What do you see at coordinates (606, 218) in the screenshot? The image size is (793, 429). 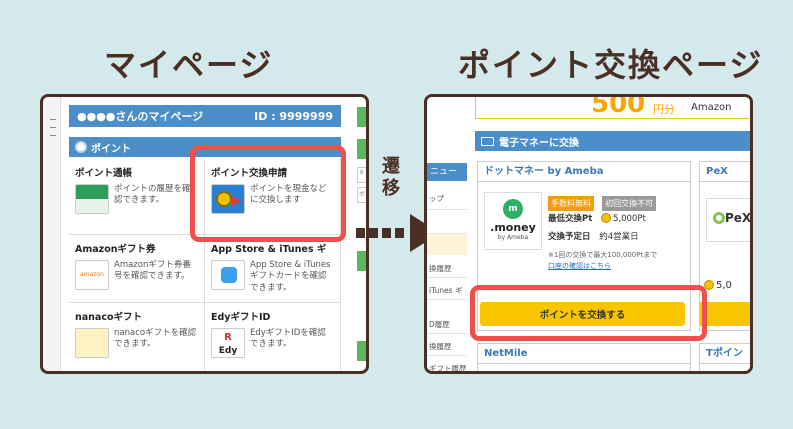 I see `point-coin-icon` at bounding box center [606, 218].